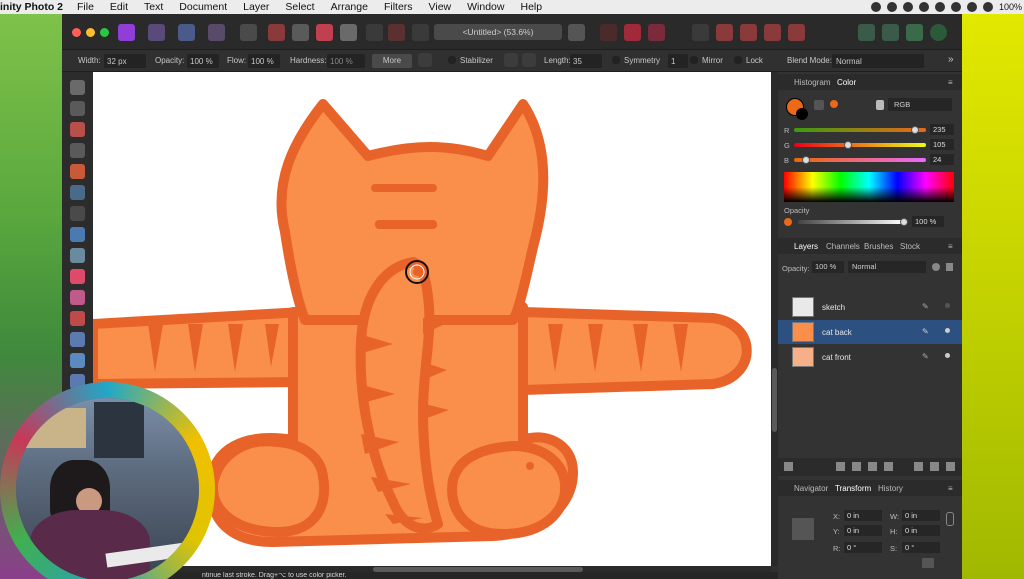 The height and width of the screenshot is (579, 1024). I want to click on color-model-select: RGB, so click(920, 104).